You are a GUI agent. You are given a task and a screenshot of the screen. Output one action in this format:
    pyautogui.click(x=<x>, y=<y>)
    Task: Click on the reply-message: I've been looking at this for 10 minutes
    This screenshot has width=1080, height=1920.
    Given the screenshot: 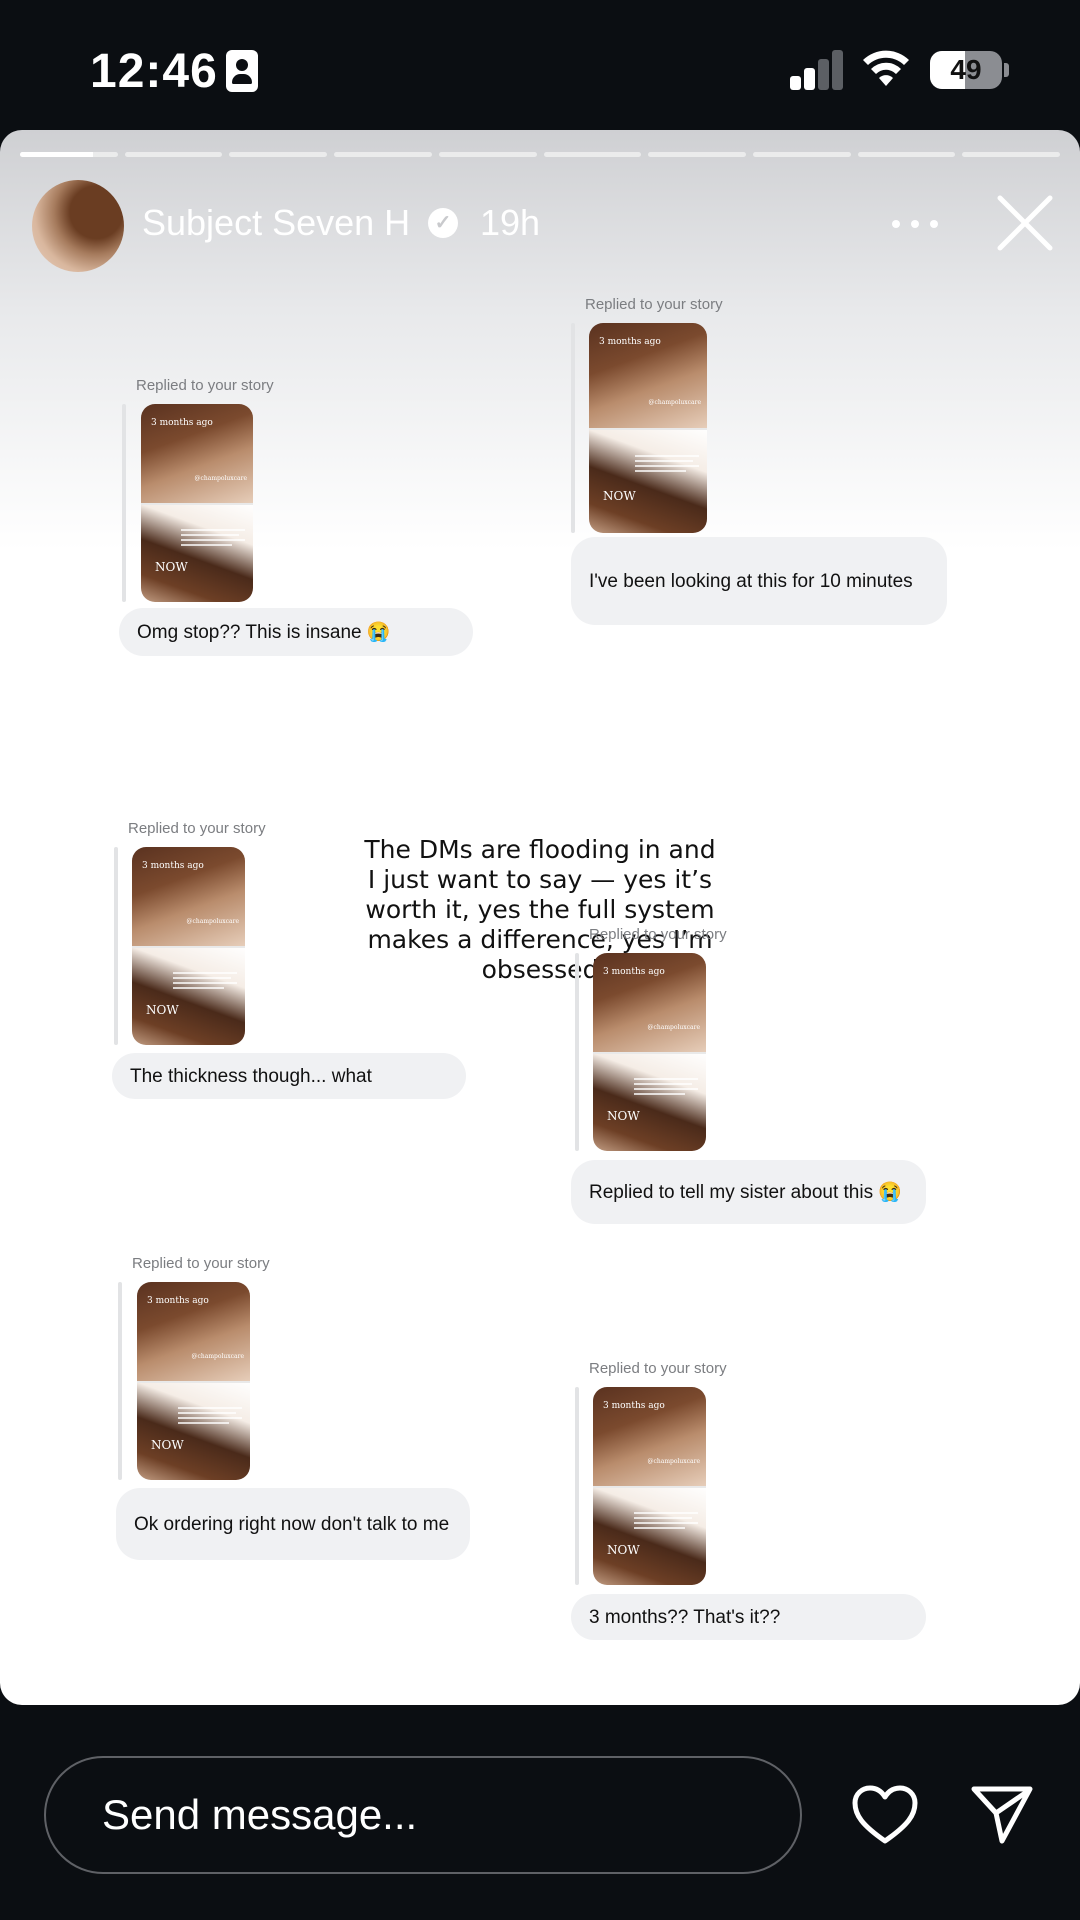 What is the action you would take?
    pyautogui.click(x=759, y=581)
    